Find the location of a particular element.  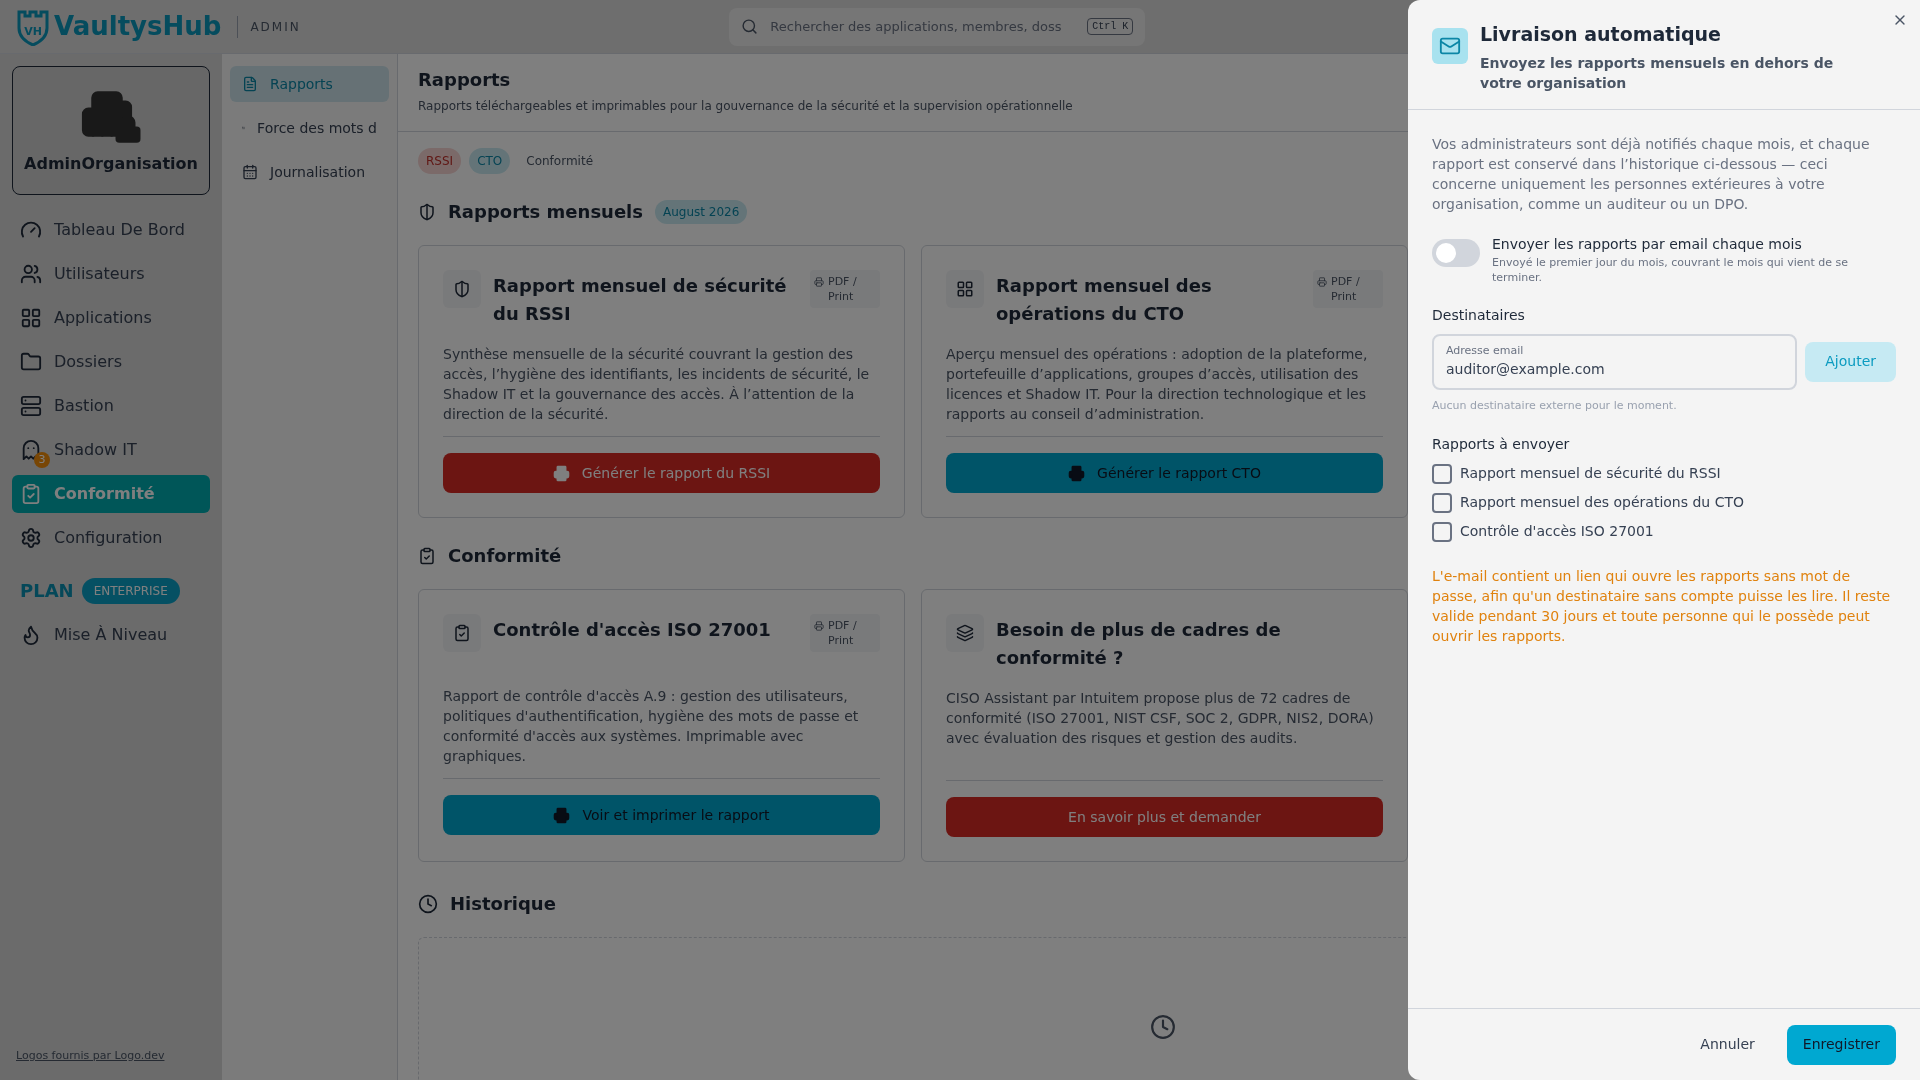

settings-icon is located at coordinates (31, 538).